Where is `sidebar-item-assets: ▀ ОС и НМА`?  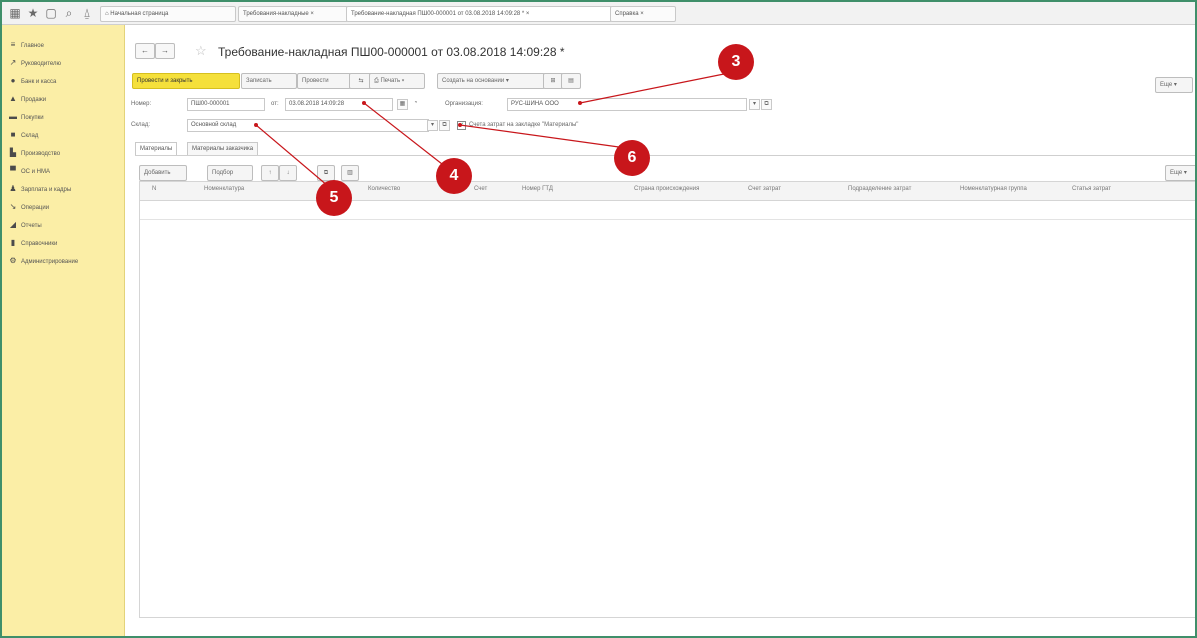 sidebar-item-assets: ▀ ОС и НМА is located at coordinates (29, 171).